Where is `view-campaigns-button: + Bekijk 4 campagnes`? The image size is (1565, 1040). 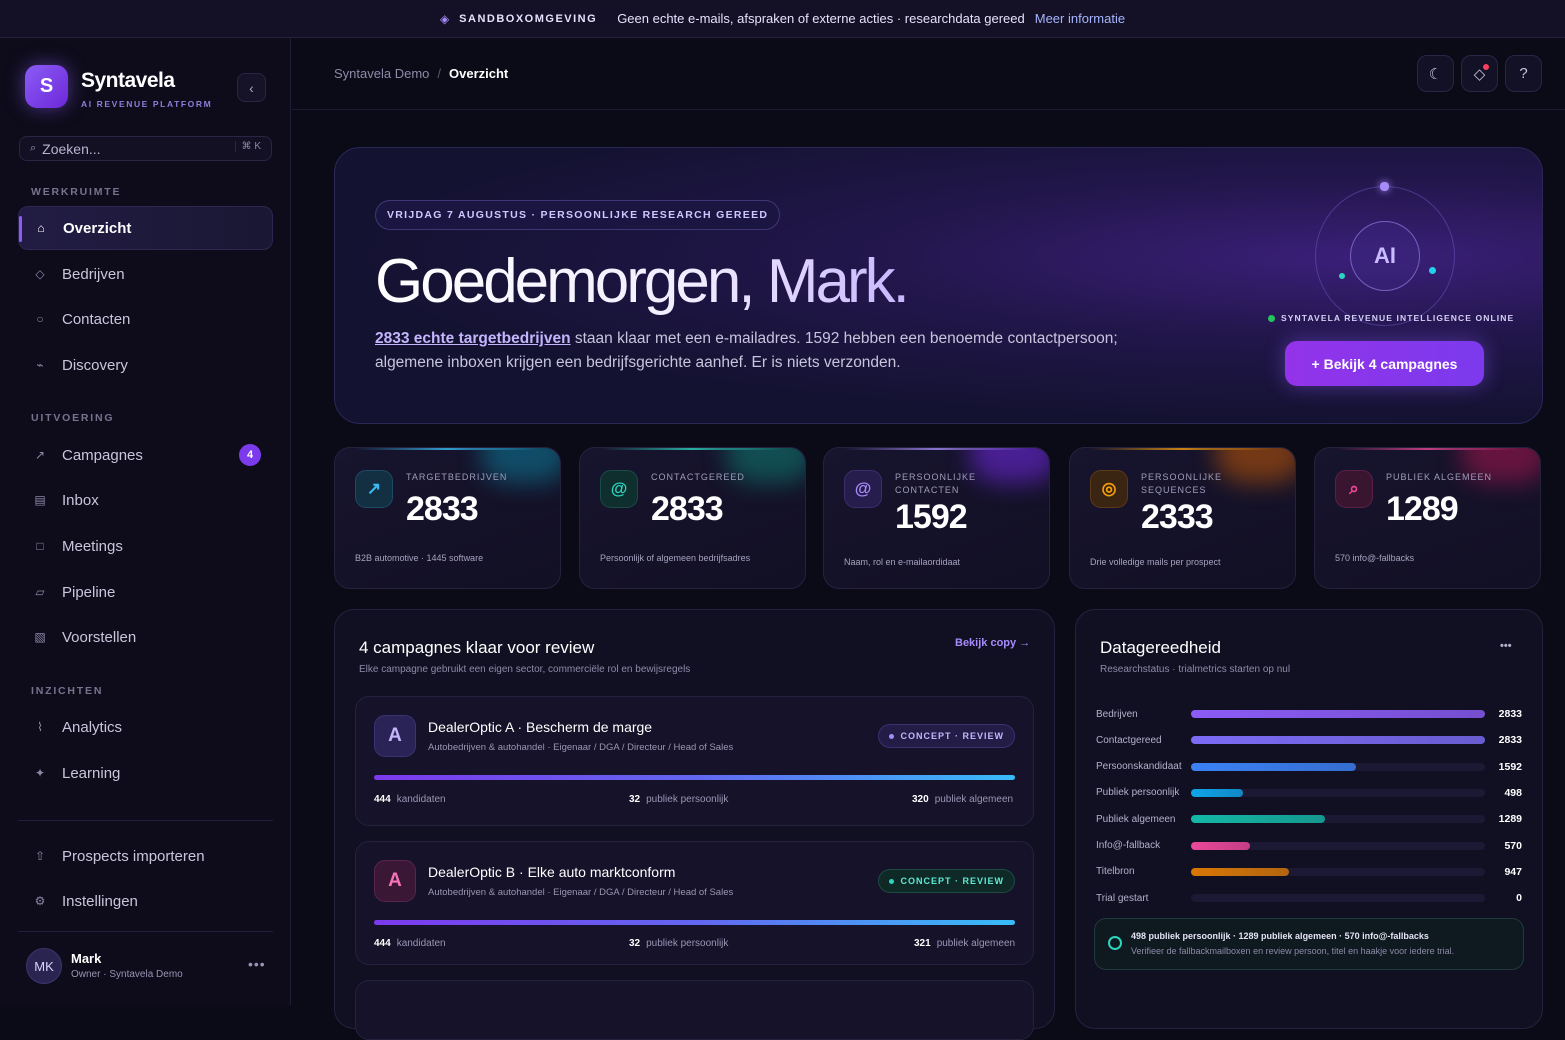 view-campaigns-button: + Bekijk 4 campagnes is located at coordinates (1384, 363).